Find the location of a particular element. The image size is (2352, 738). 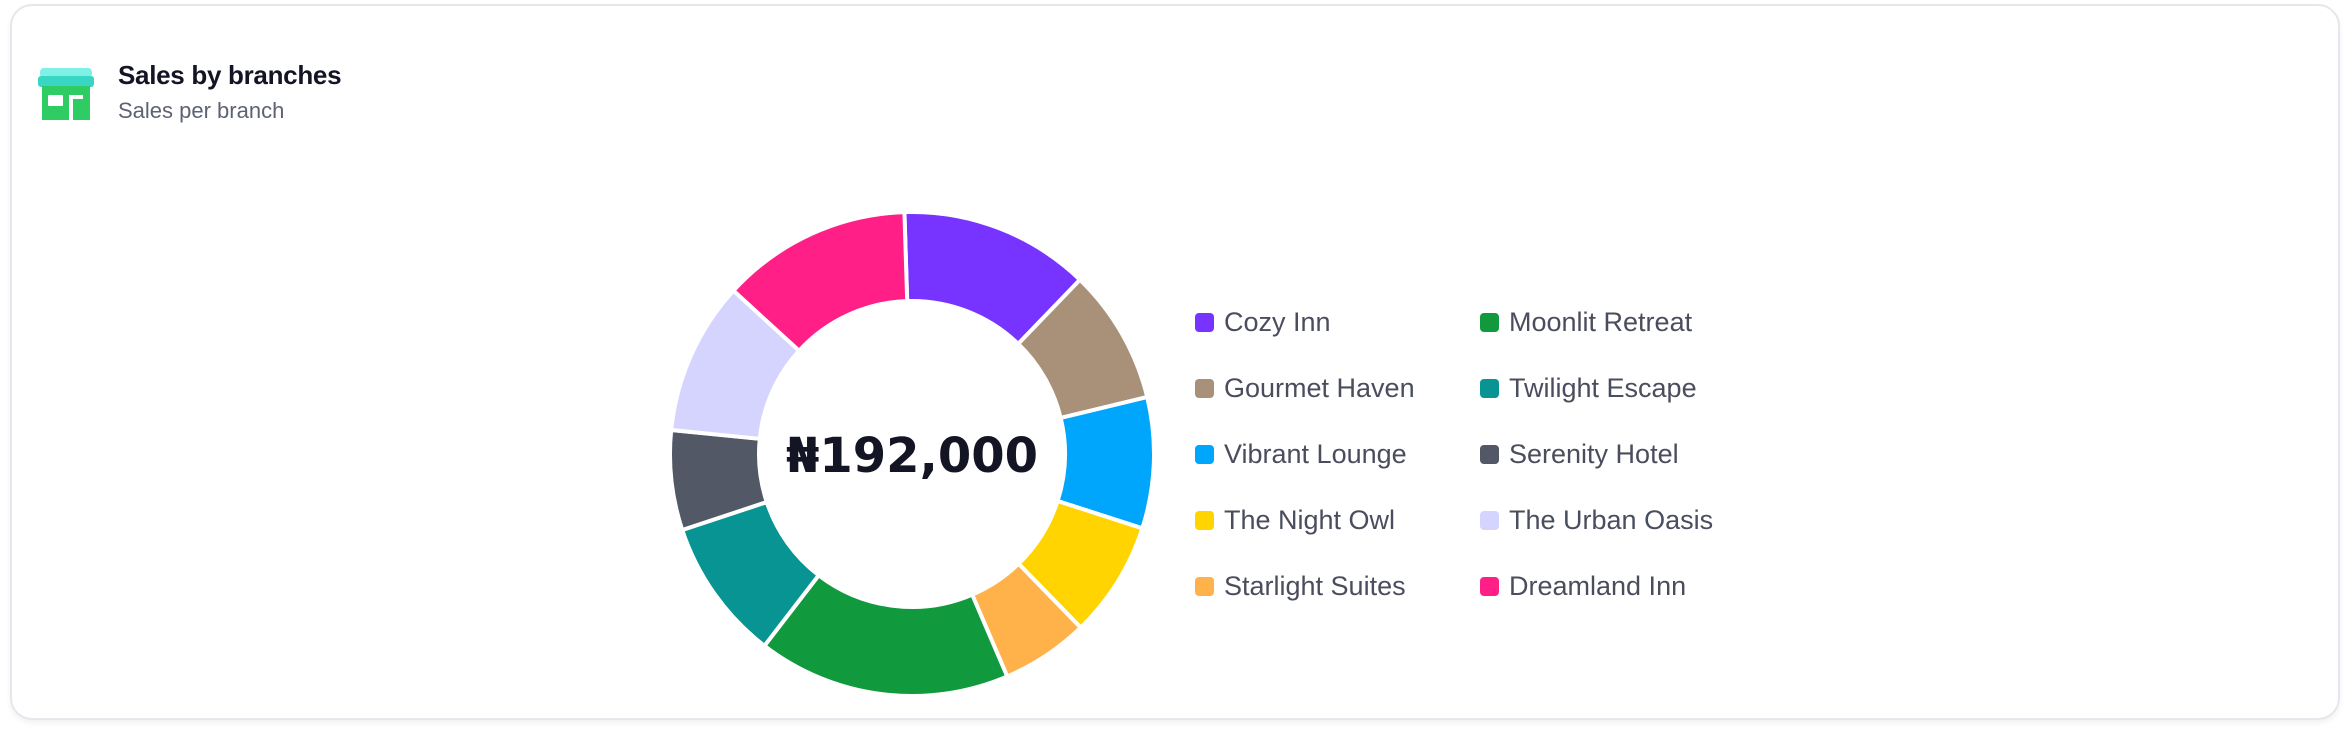

legend-item-the-urban-oasis: The Urban Oasis is located at coordinates (1610, 520).